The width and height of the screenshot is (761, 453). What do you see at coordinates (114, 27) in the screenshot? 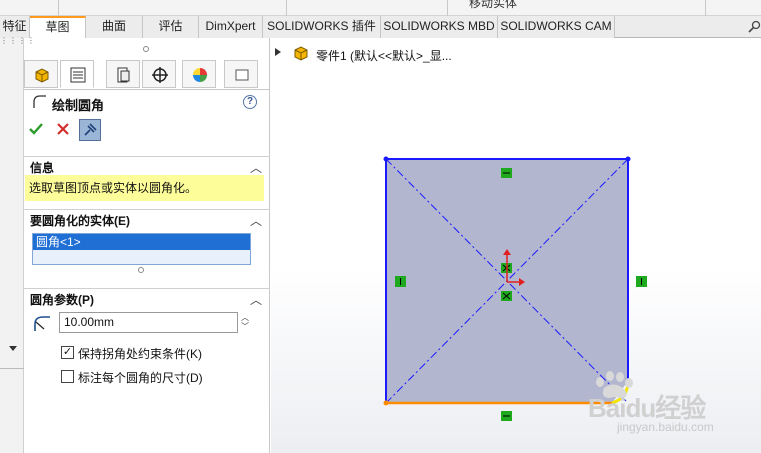
I see `tab-surfaces: 曲面` at bounding box center [114, 27].